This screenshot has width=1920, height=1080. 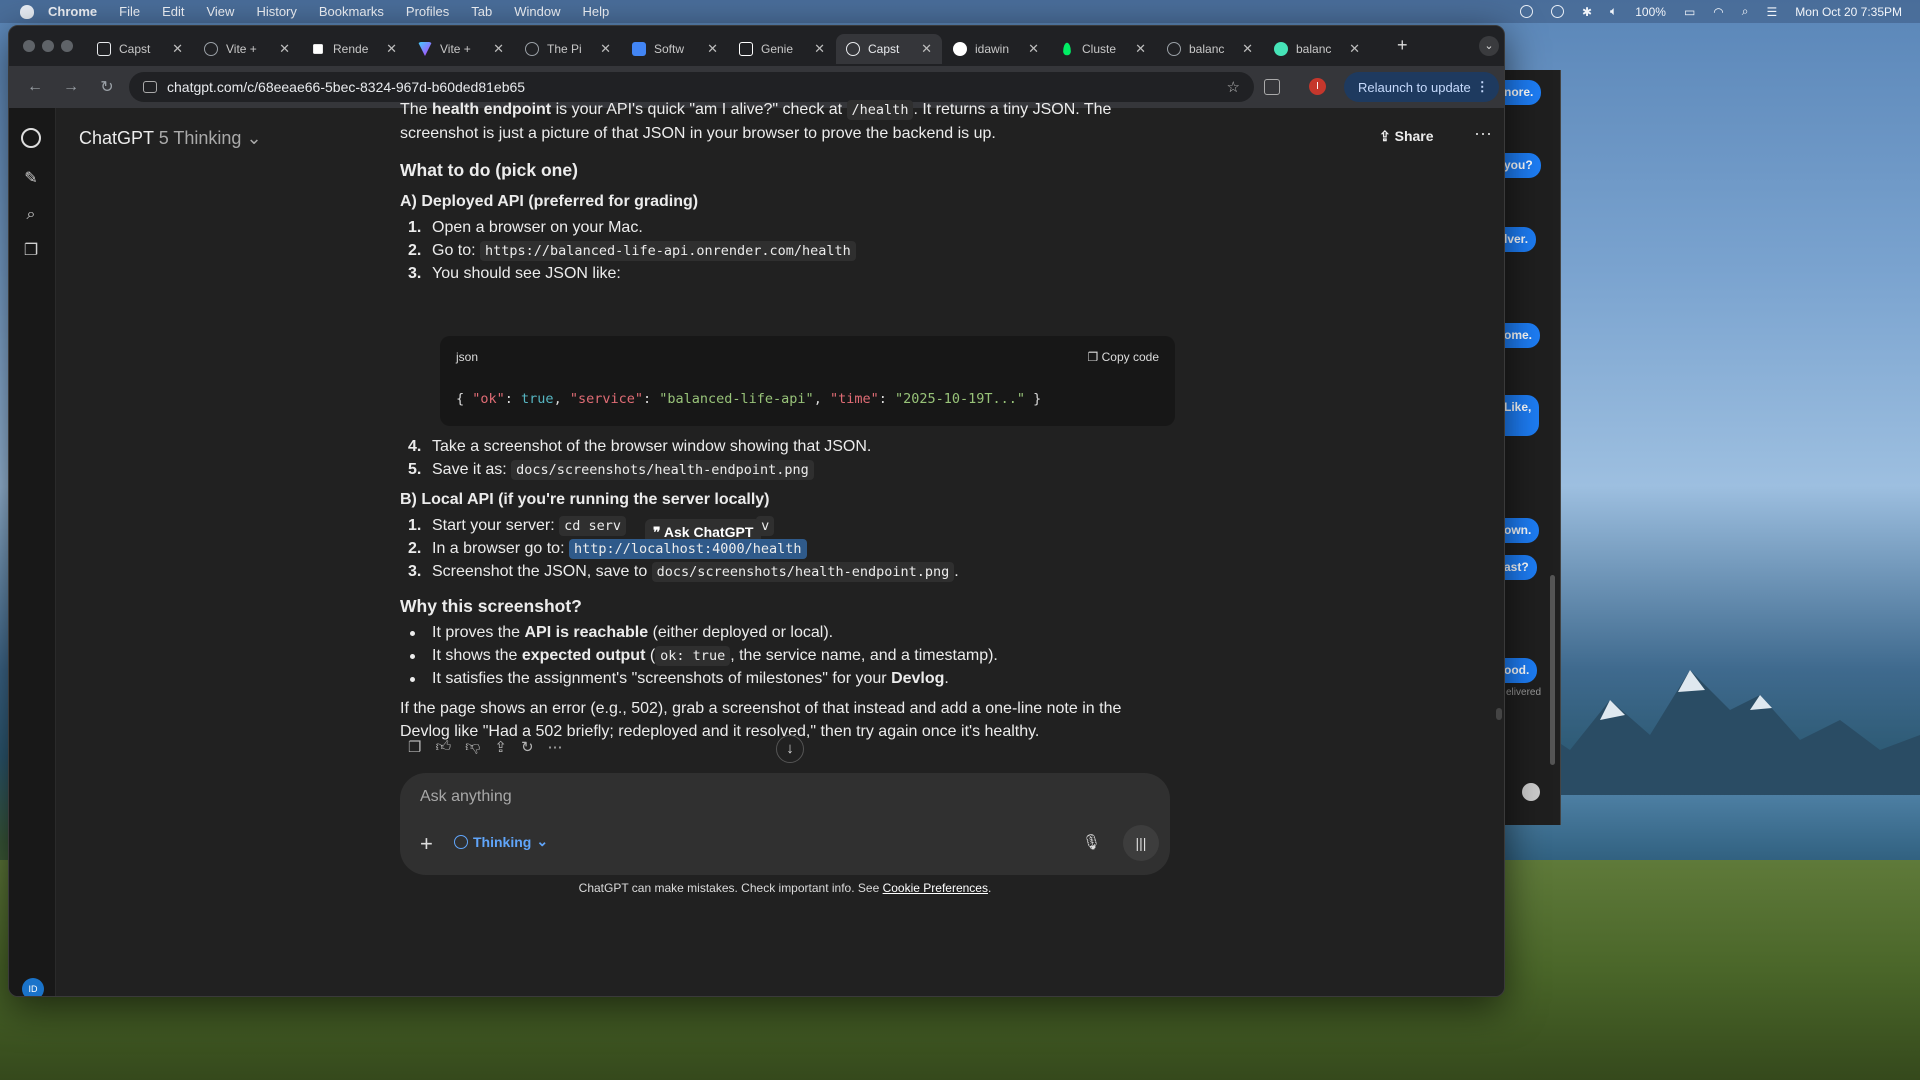 I want to click on user-avatar: ID, so click(x=33, y=987).